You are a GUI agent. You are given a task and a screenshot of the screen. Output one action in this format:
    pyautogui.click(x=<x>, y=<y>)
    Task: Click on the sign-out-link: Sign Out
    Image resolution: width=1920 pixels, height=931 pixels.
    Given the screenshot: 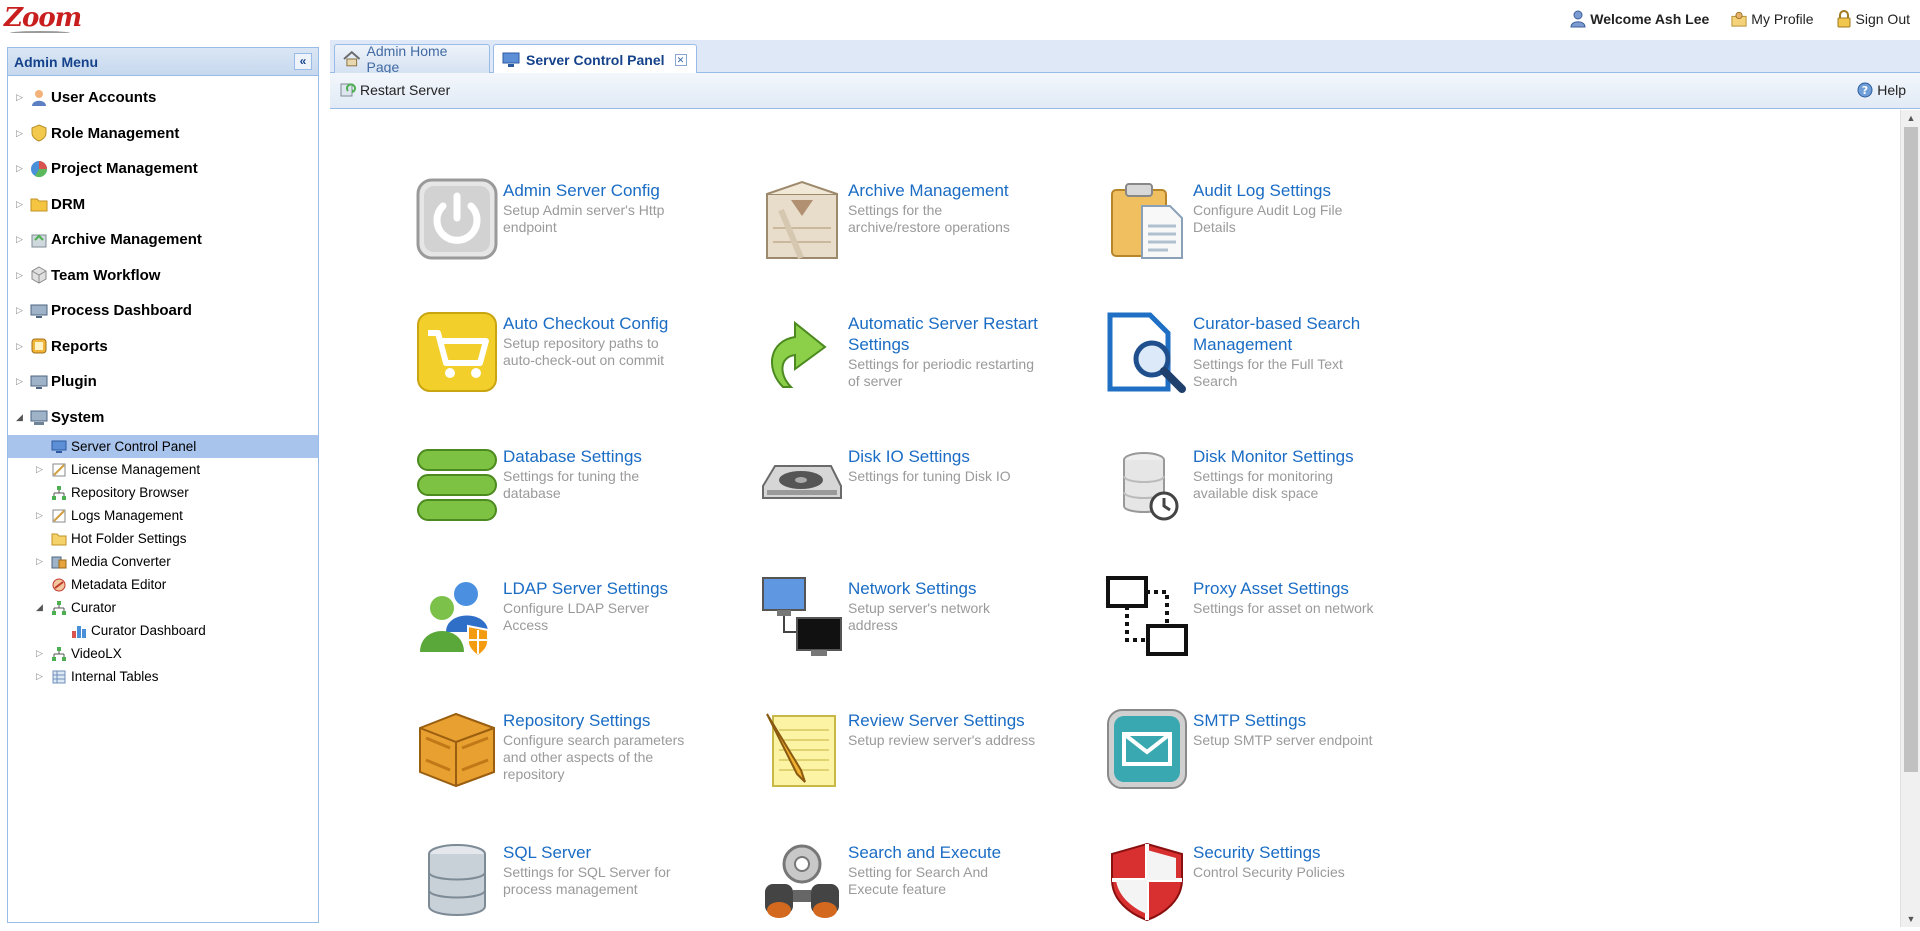 What is the action you would take?
    pyautogui.click(x=1873, y=19)
    